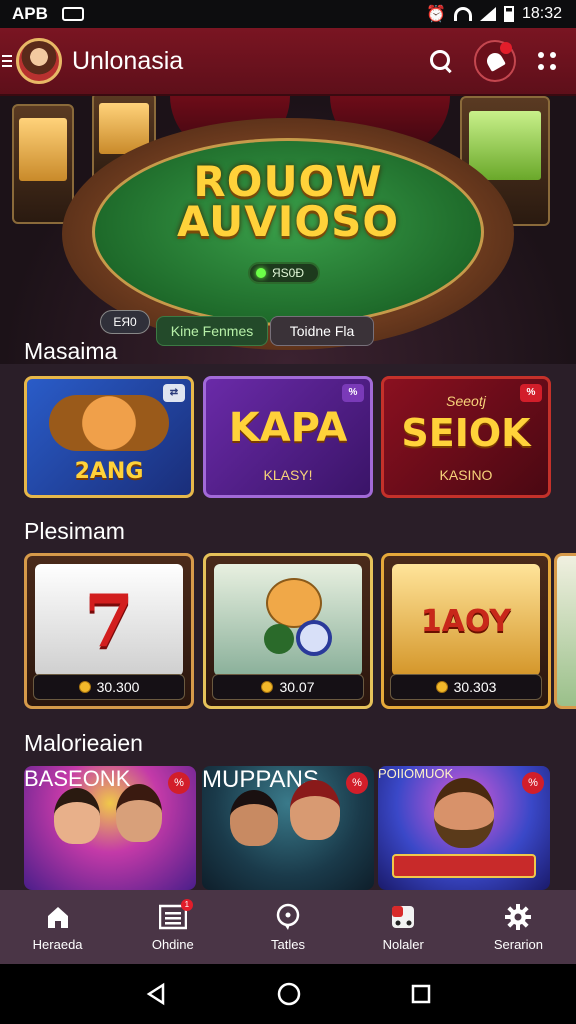 This screenshot has width=576, height=1024. I want to click on nav-label: Heraeda, so click(57, 944).